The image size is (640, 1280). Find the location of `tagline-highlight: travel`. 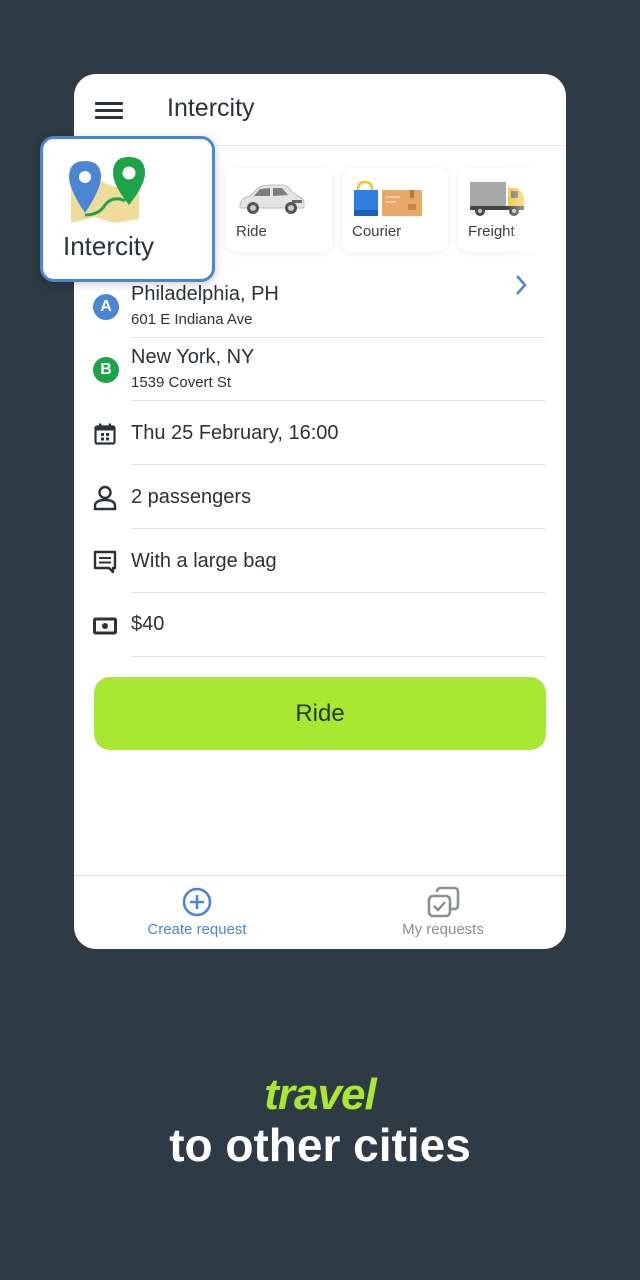

tagline-highlight: travel is located at coordinates (320, 1094).